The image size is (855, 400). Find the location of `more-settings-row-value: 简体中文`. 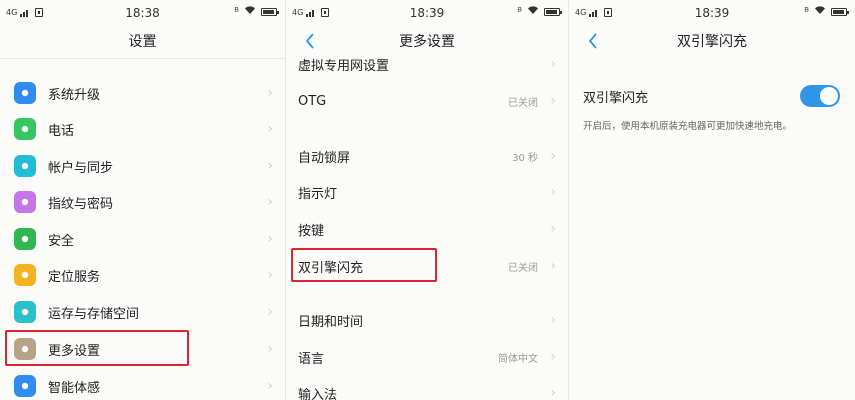

more-settings-row-value: 简体中文 is located at coordinates (518, 359).